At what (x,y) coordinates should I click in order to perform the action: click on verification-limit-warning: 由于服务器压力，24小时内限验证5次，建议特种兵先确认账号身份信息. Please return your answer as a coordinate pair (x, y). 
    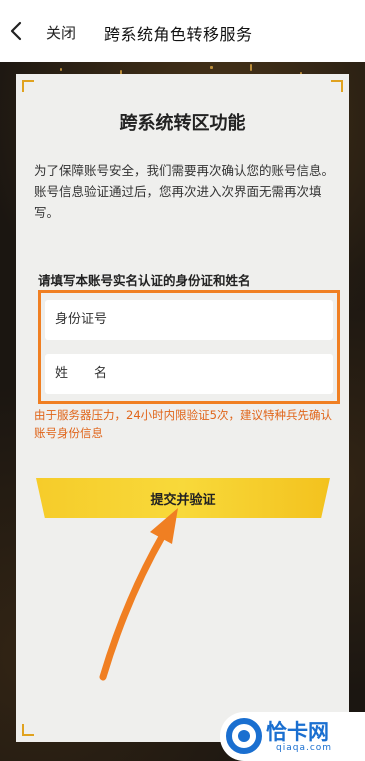
    Looking at the image, I should click on (183, 424).